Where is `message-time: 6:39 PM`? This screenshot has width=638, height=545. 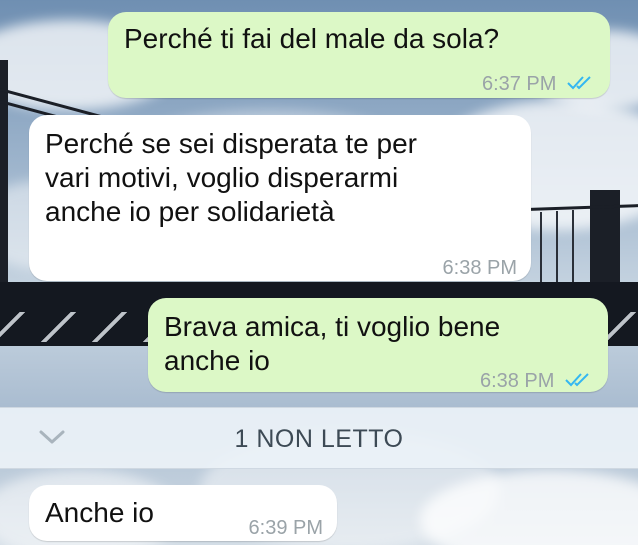 message-time: 6:39 PM is located at coordinates (285, 528).